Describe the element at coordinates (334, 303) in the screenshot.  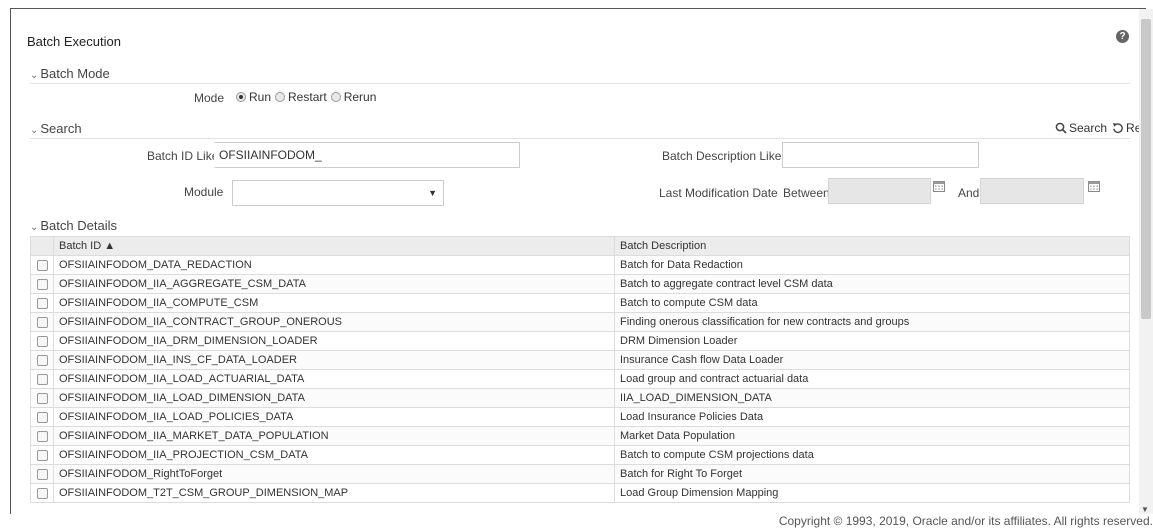
I see `cell-batch-id: OFSIIAINFODOM_IIA_COMPUTE_CSM` at that location.